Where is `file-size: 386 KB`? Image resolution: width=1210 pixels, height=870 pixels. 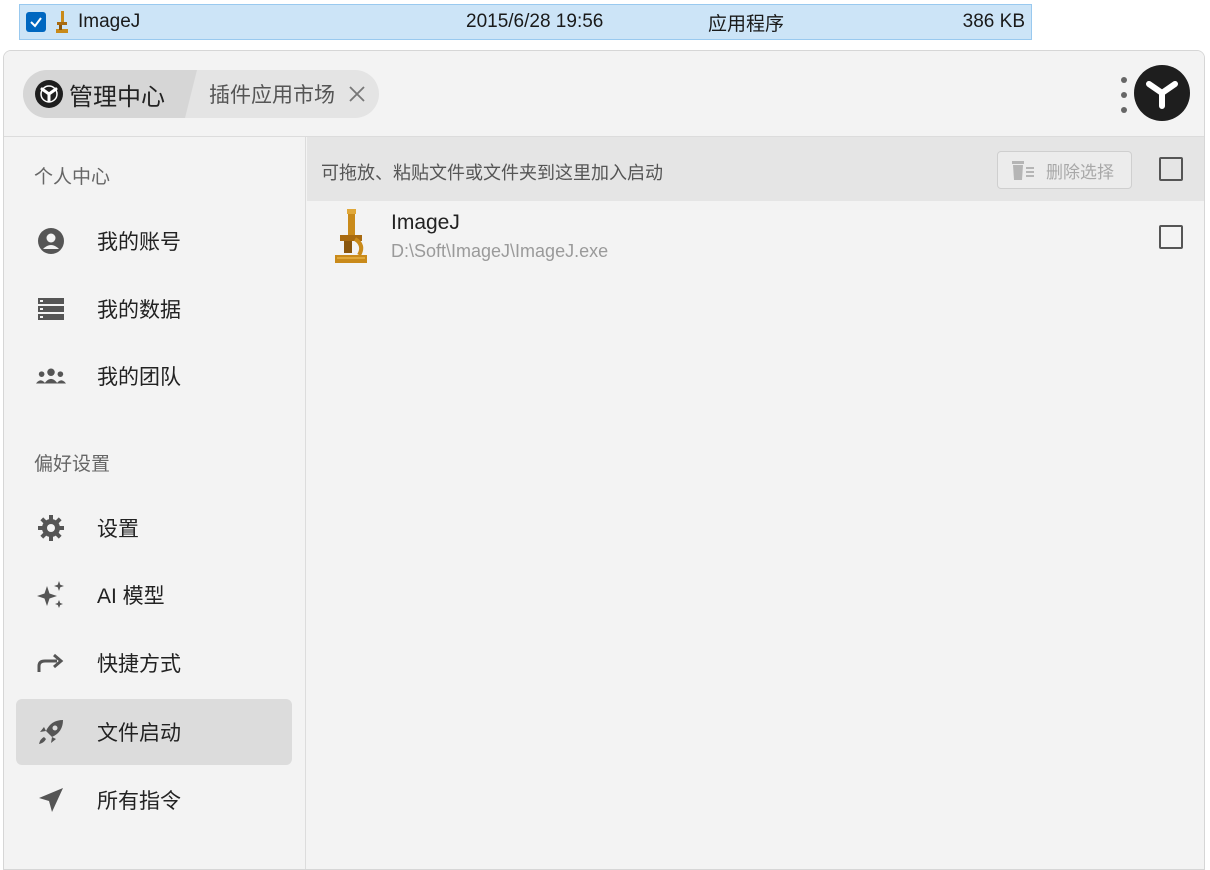 file-size: 386 KB is located at coordinates (993, 21).